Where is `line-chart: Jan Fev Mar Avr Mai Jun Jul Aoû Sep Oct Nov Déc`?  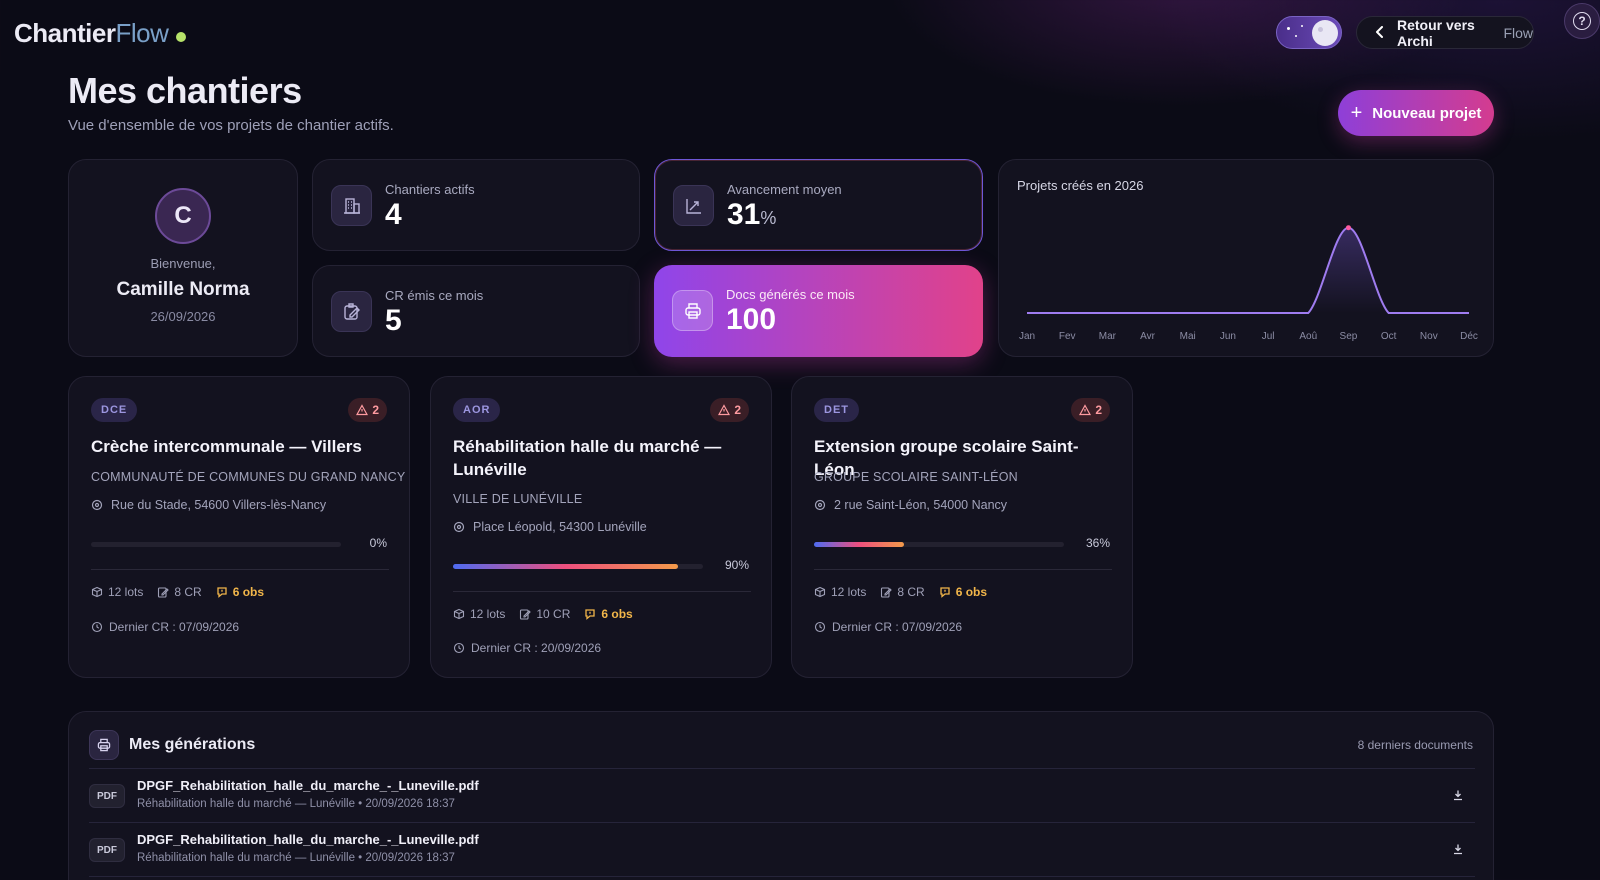
line-chart: Jan Fev Mar Avr Mai Jun Jul Aoû Sep Oct Nov Déc is located at coordinates (1248, 283).